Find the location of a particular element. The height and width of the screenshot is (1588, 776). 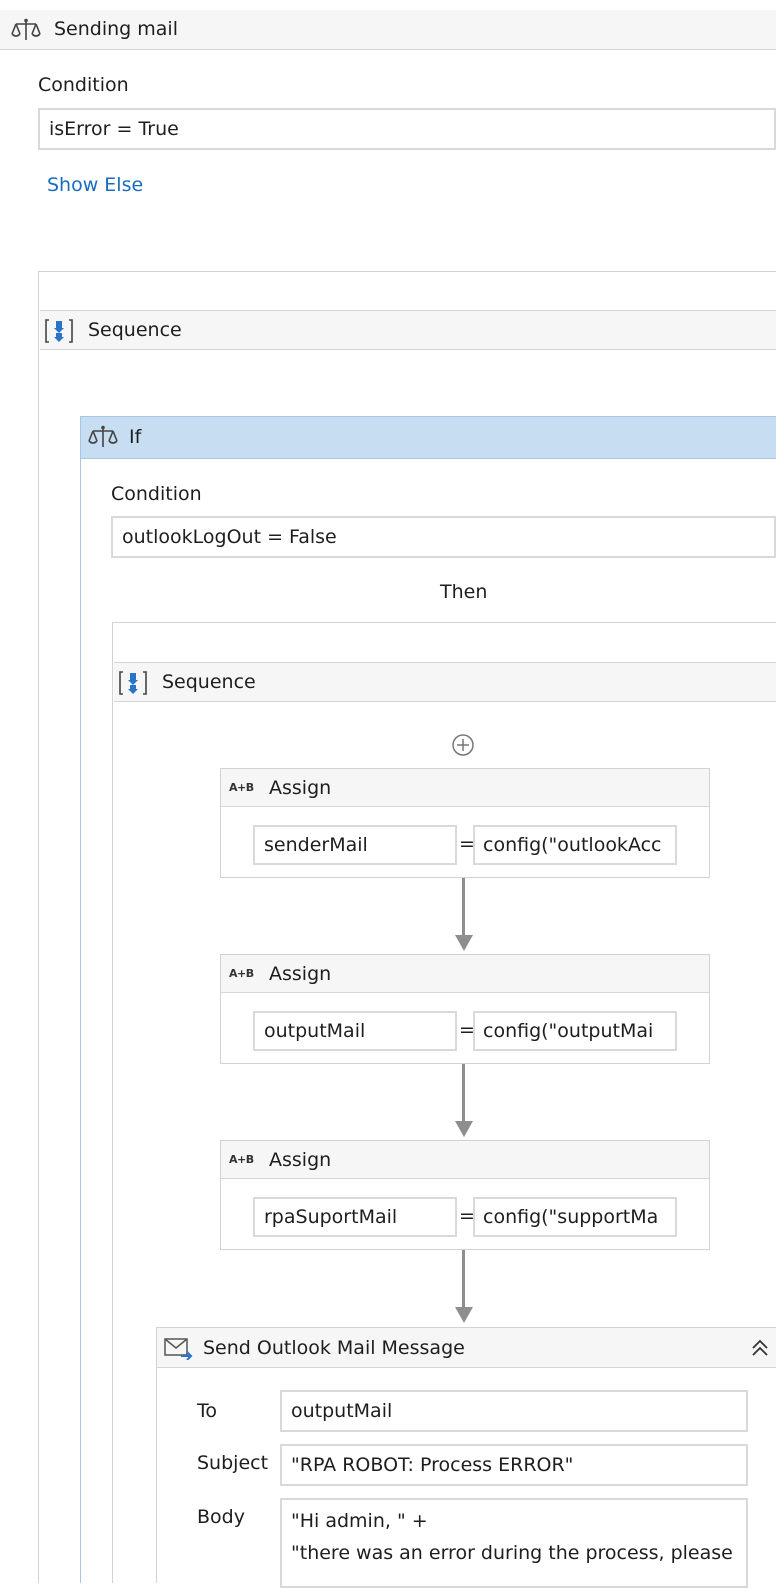

then-label: Then is located at coordinates (464, 592).